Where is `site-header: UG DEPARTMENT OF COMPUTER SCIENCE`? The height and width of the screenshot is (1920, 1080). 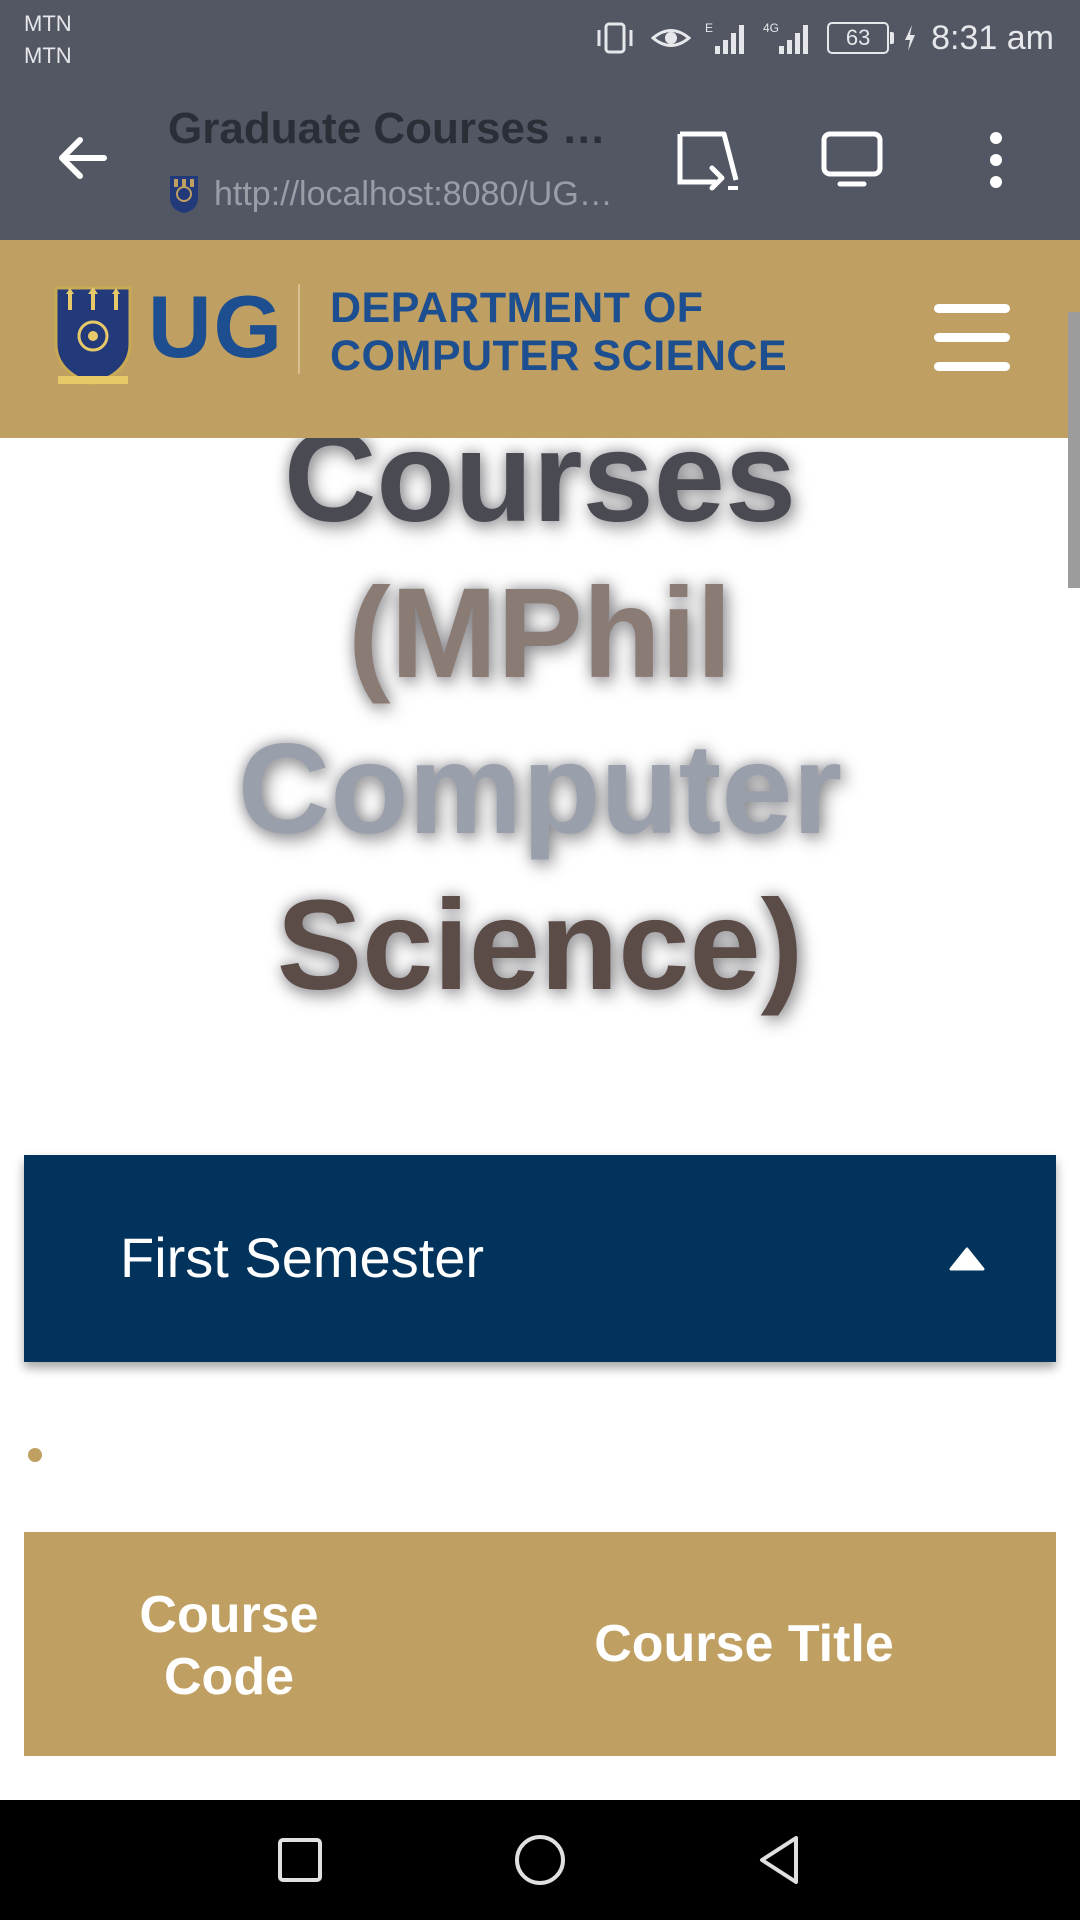 site-header: UG DEPARTMENT OF COMPUTER SCIENCE is located at coordinates (540, 339).